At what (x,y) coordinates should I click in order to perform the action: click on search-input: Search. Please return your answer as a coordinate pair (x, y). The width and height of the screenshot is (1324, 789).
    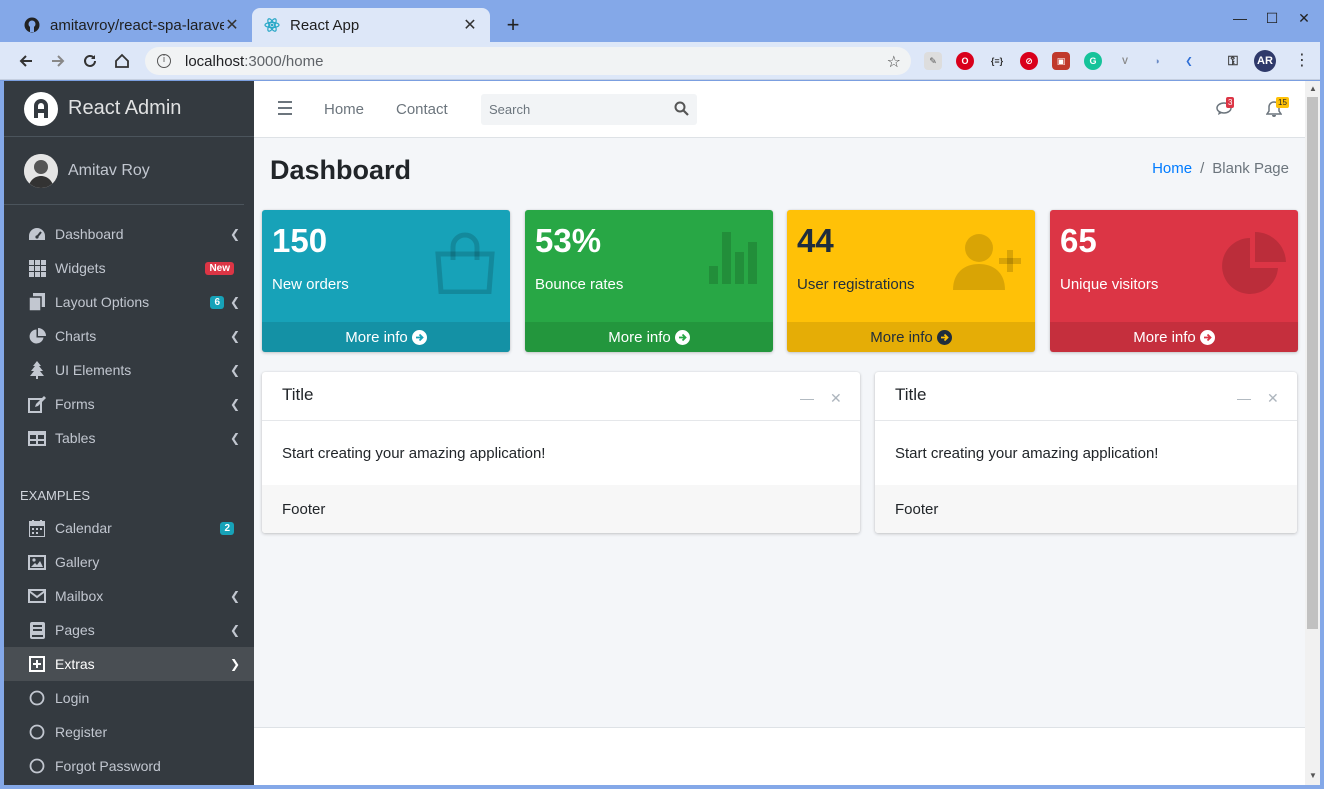
    Looking at the image, I should click on (589, 109).